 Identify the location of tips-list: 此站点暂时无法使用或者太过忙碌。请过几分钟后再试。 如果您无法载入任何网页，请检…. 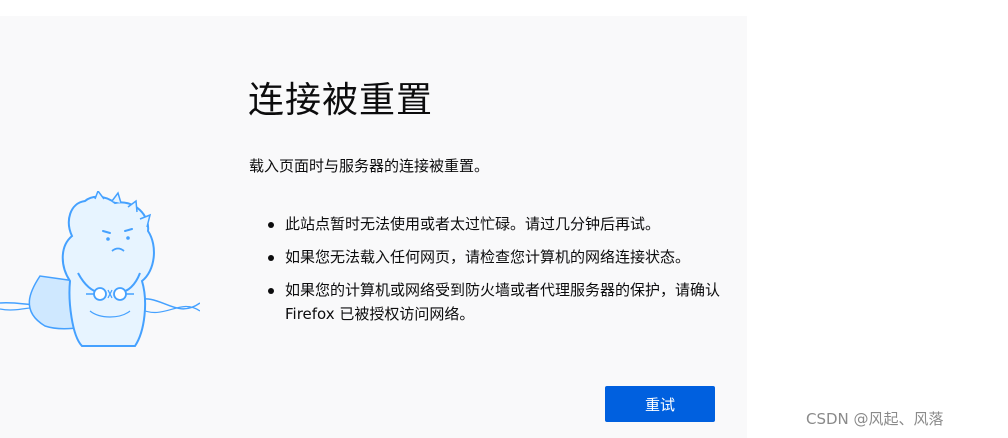
(500, 273).